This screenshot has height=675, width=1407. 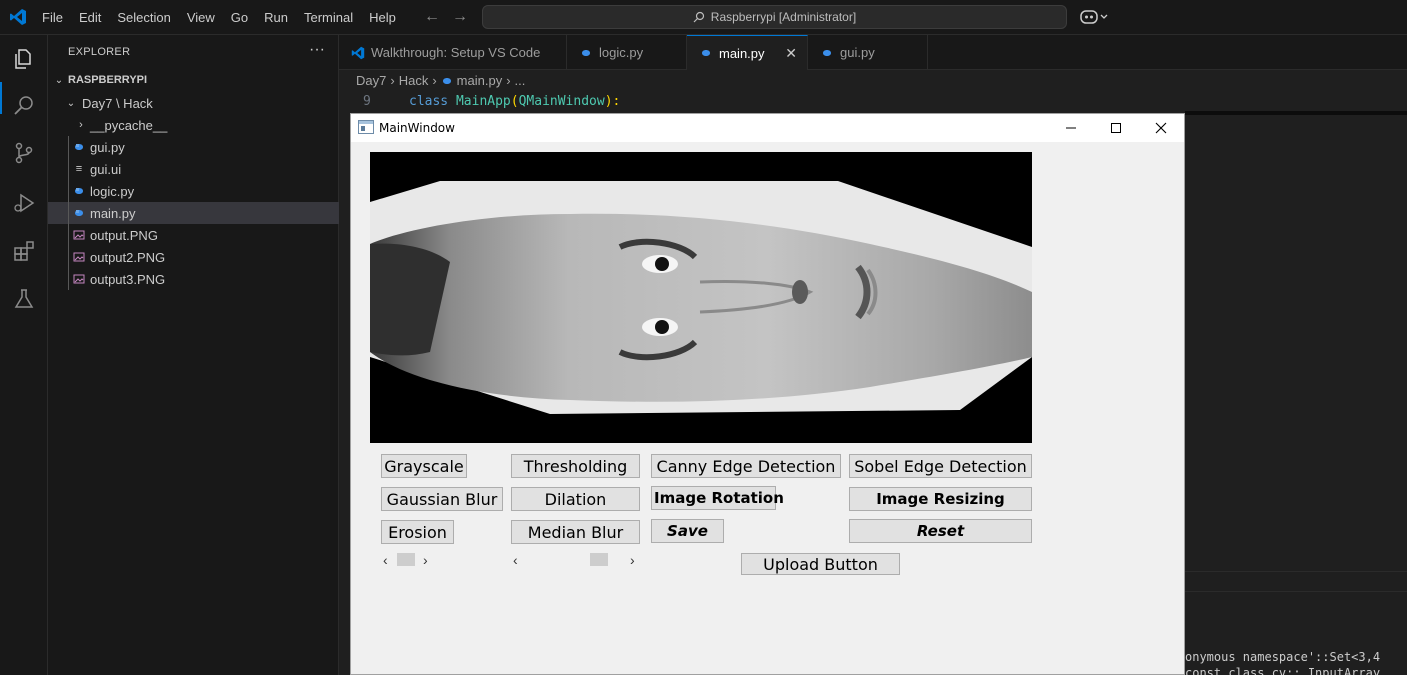 What do you see at coordinates (414, 80) in the screenshot?
I see `breadcrumb-segment: Hack` at bounding box center [414, 80].